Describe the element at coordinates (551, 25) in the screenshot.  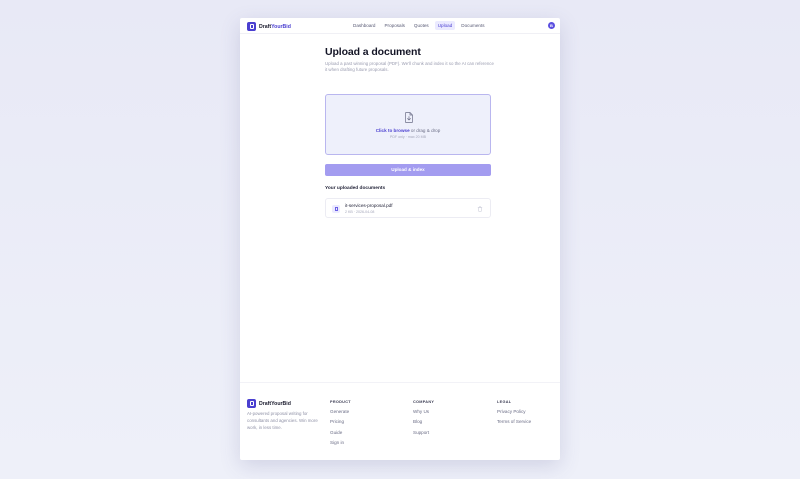
I see `avatar: B` at that location.